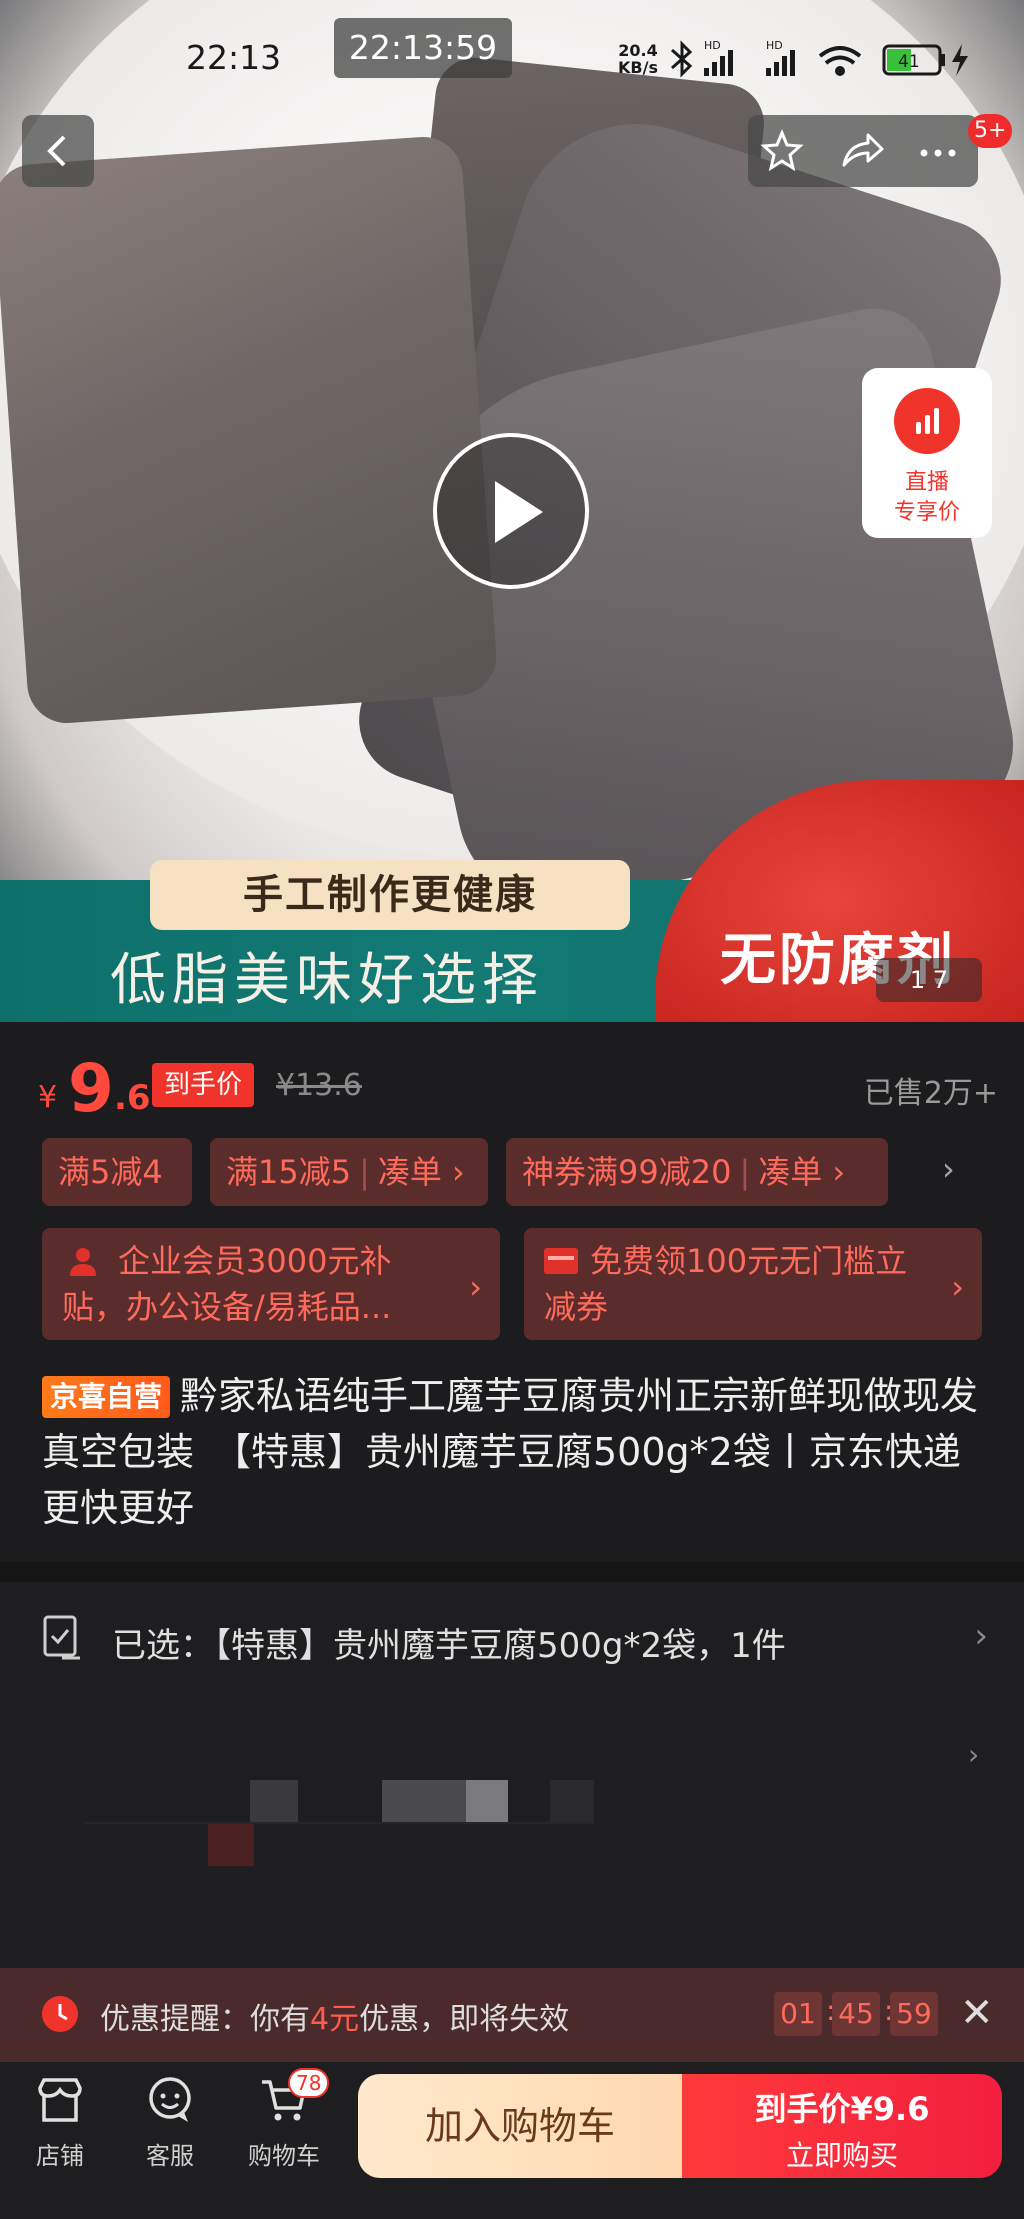 This screenshot has width=1024, height=2219. Describe the element at coordinates (170, 2099) in the screenshot. I see `service-icon` at that location.